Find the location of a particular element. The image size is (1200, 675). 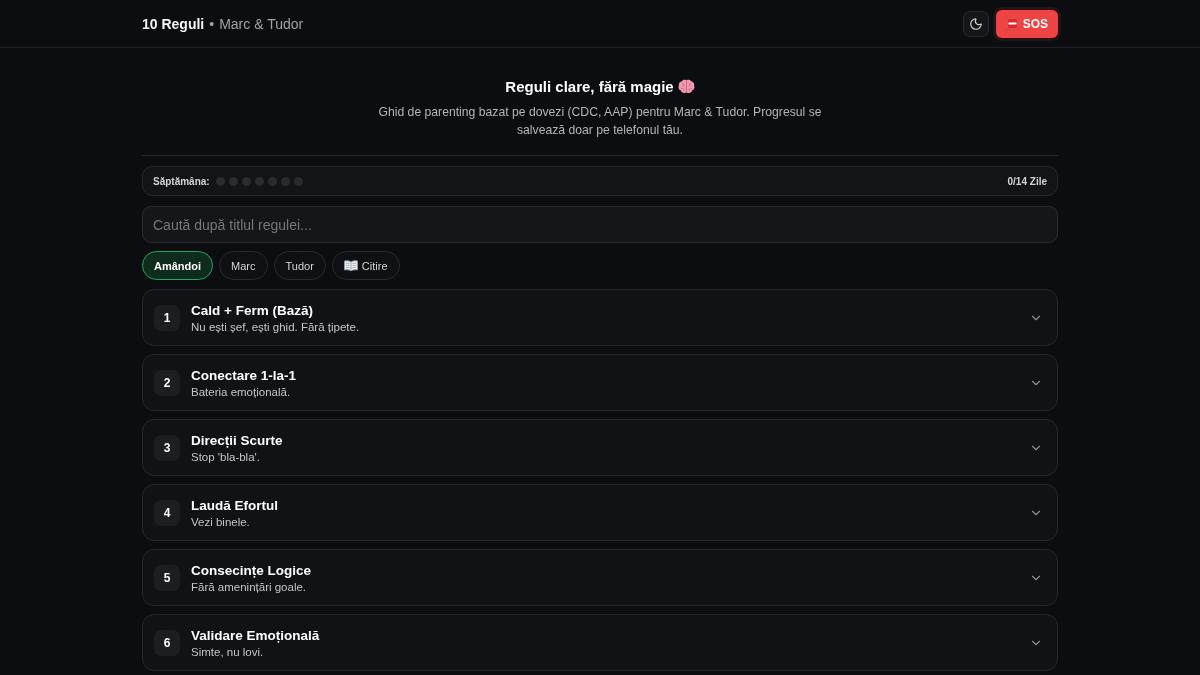

app-title: 10 Reguli is located at coordinates (173, 23).